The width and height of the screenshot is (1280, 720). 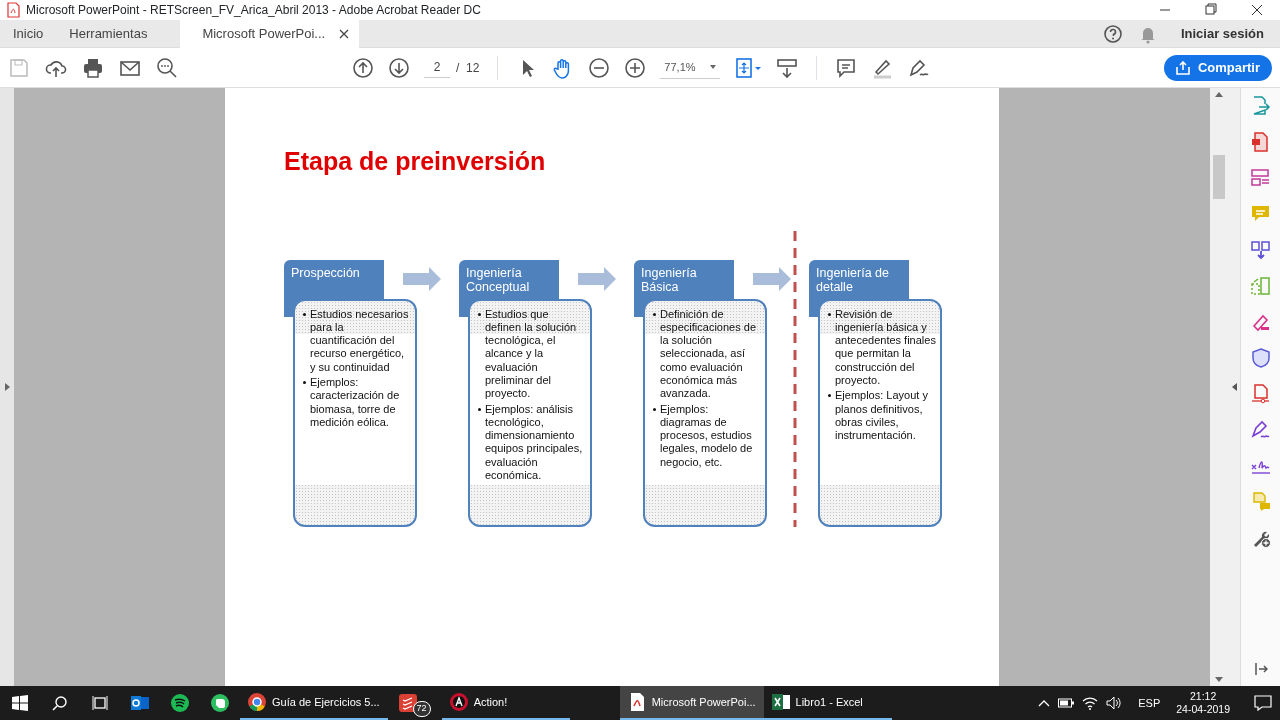 What do you see at coordinates (780, 702) in the screenshot?
I see `spreadsheet-app-icon` at bounding box center [780, 702].